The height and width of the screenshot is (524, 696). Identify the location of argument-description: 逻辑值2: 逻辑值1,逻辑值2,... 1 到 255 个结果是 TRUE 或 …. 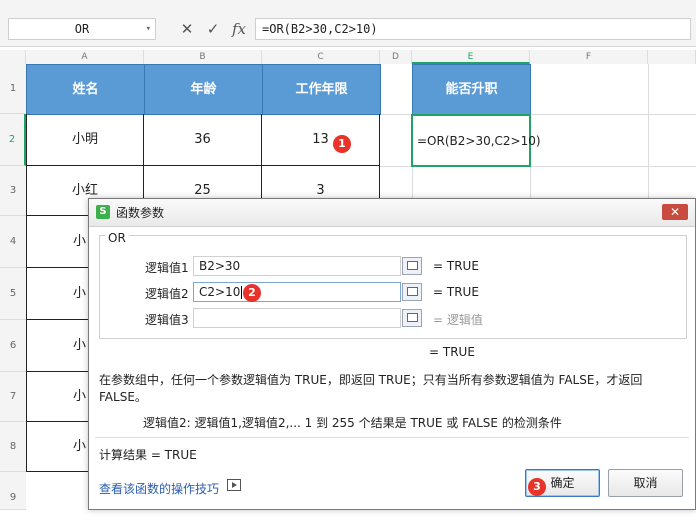
(352, 423).